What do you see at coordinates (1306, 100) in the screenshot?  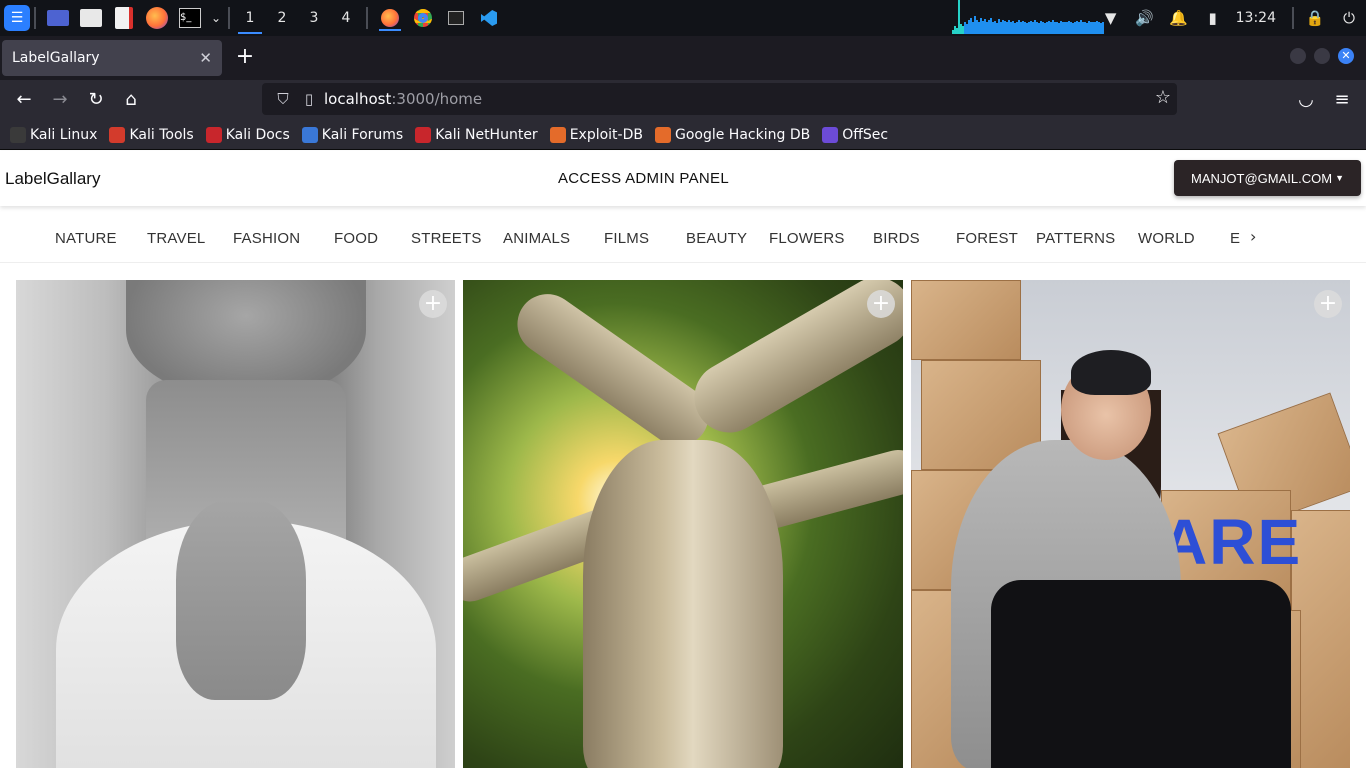 I see `pocket-icon: ◡` at bounding box center [1306, 100].